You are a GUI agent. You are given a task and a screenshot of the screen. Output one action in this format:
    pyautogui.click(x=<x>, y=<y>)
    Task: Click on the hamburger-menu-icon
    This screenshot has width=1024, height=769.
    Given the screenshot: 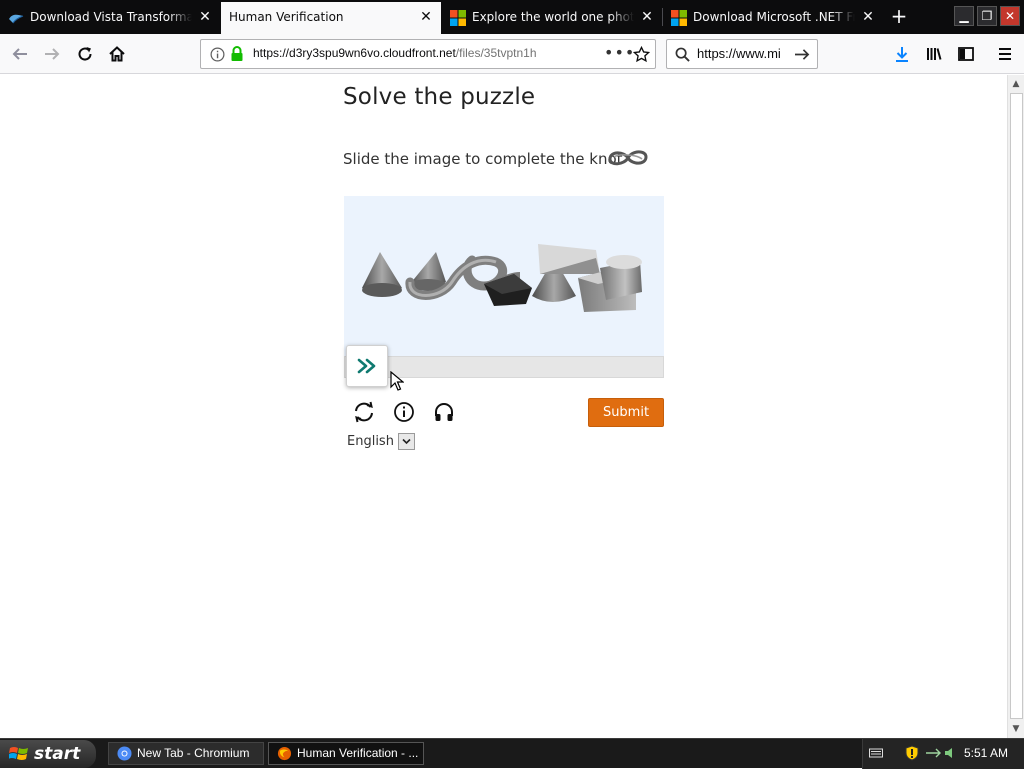 What is the action you would take?
    pyautogui.click(x=1005, y=54)
    